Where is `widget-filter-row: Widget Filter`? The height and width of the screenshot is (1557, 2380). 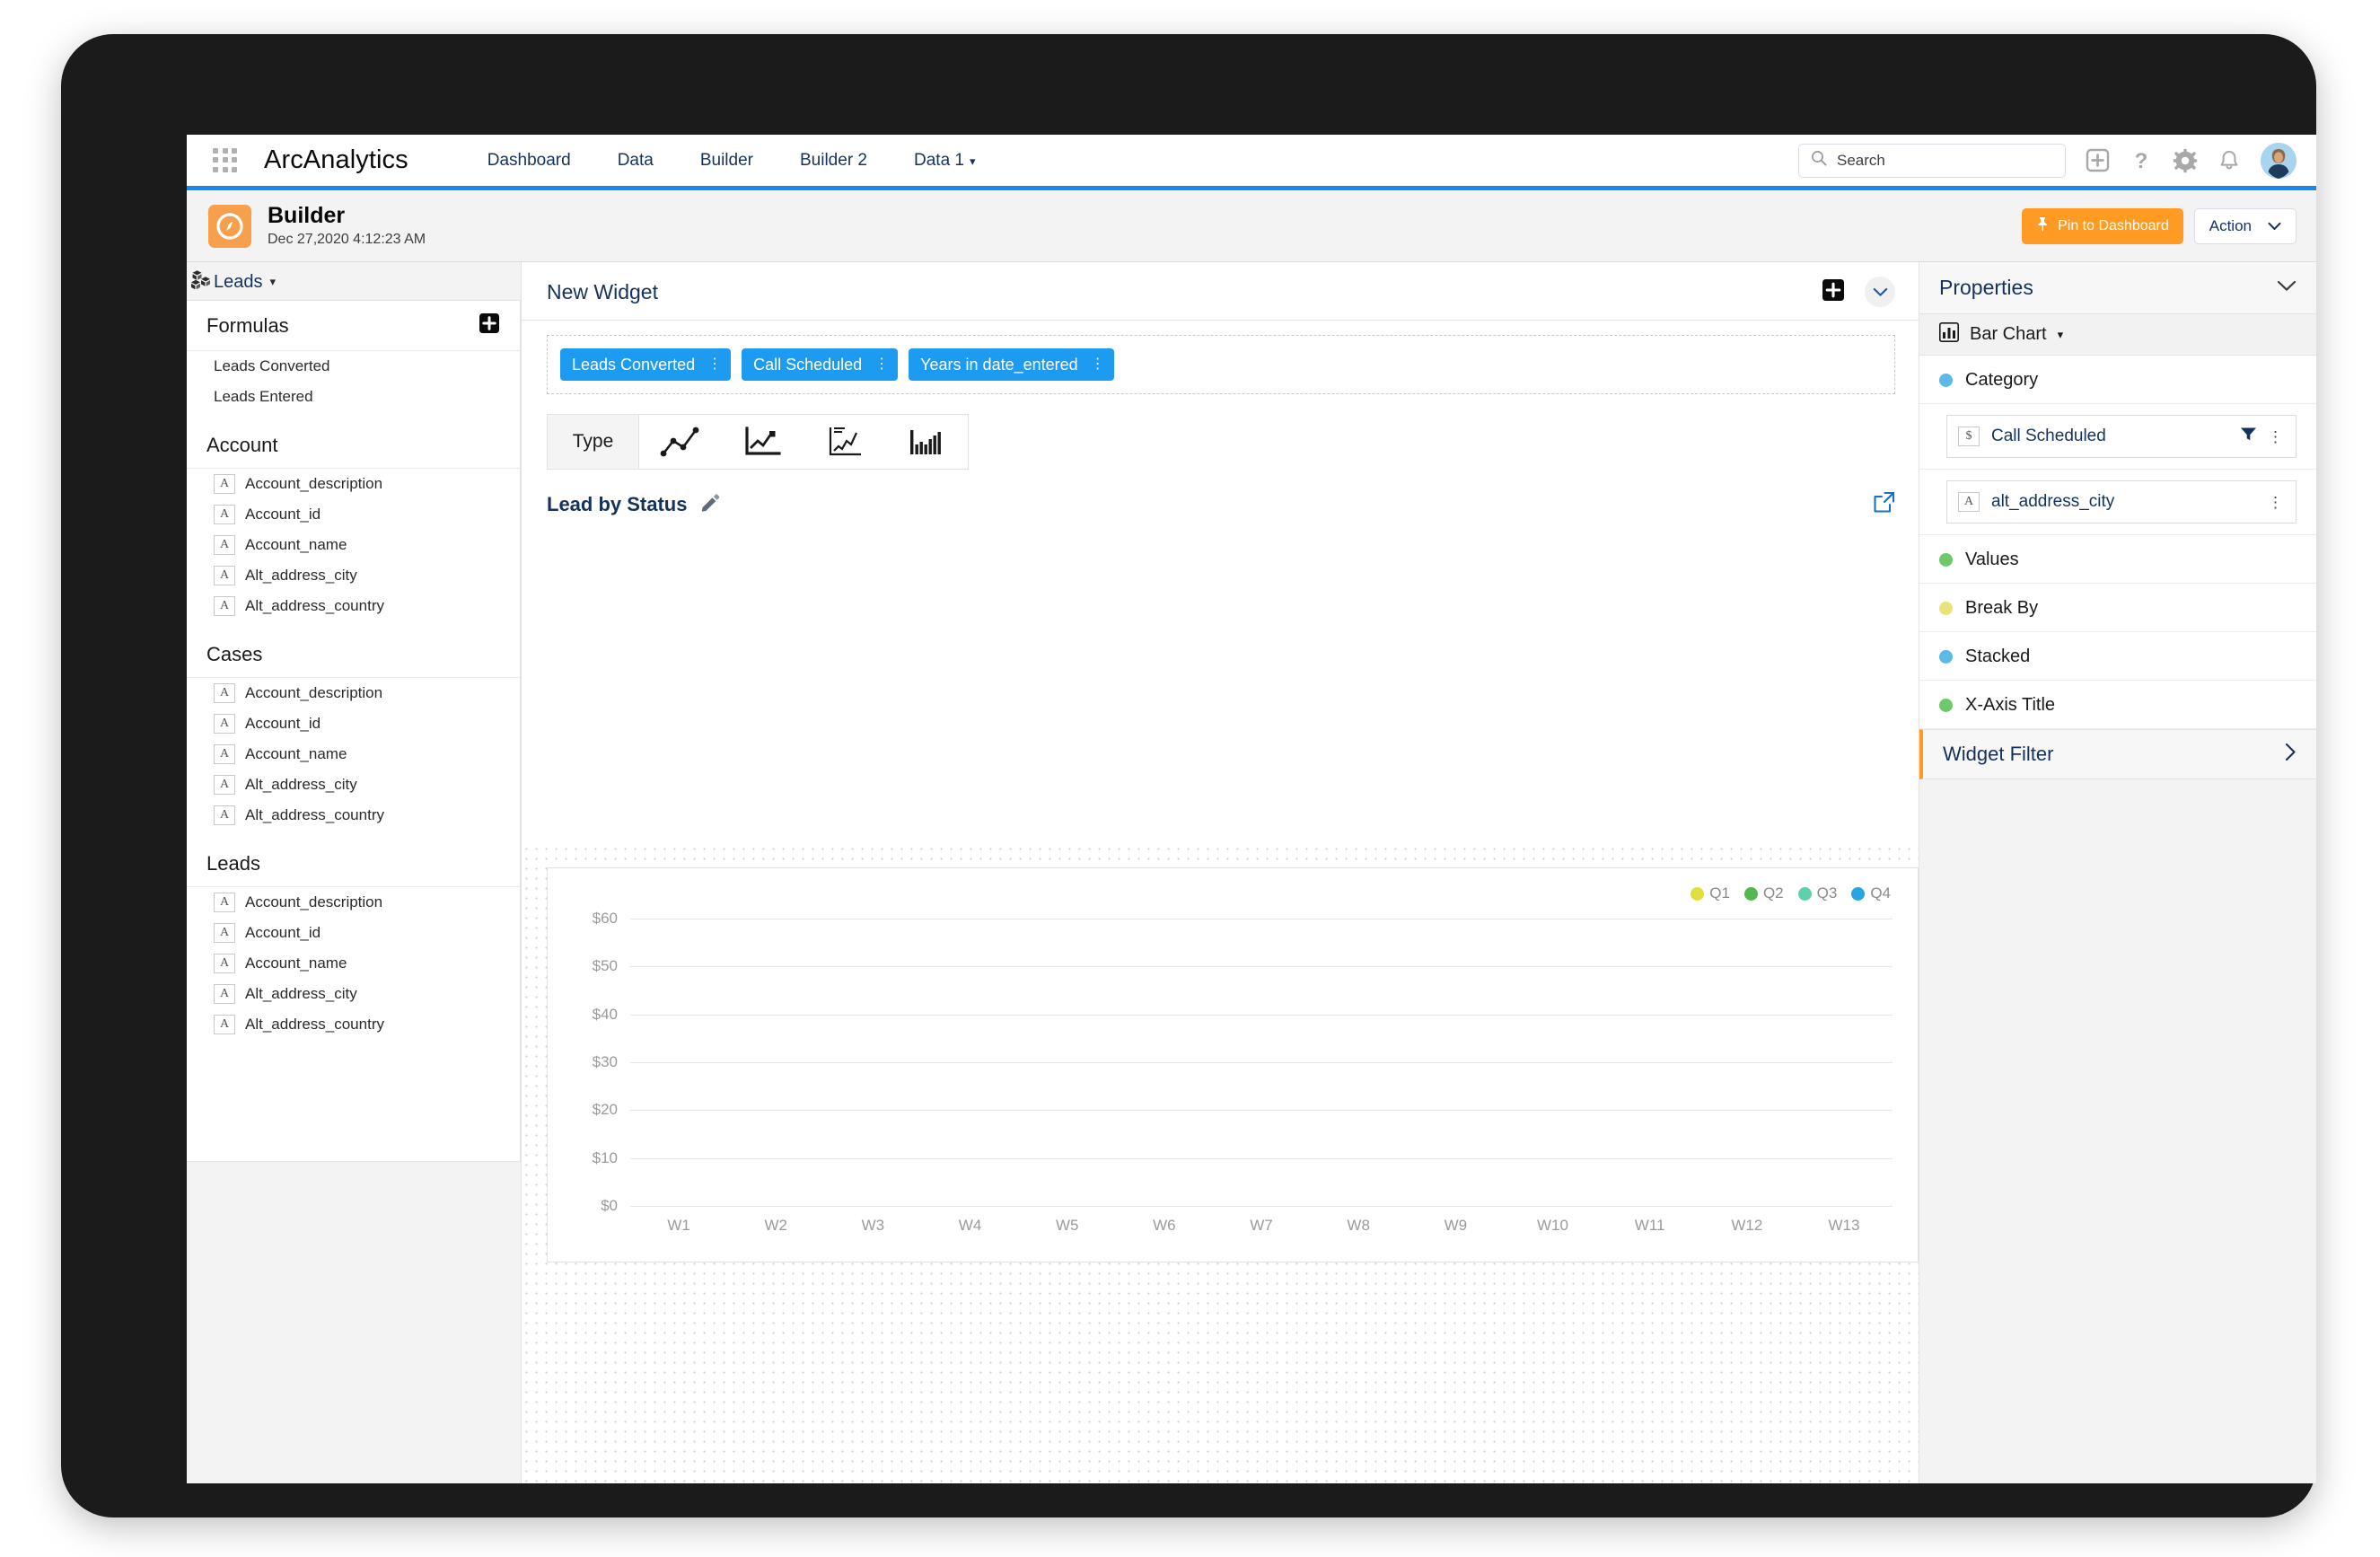 widget-filter-row: Widget Filter is located at coordinates (2117, 754).